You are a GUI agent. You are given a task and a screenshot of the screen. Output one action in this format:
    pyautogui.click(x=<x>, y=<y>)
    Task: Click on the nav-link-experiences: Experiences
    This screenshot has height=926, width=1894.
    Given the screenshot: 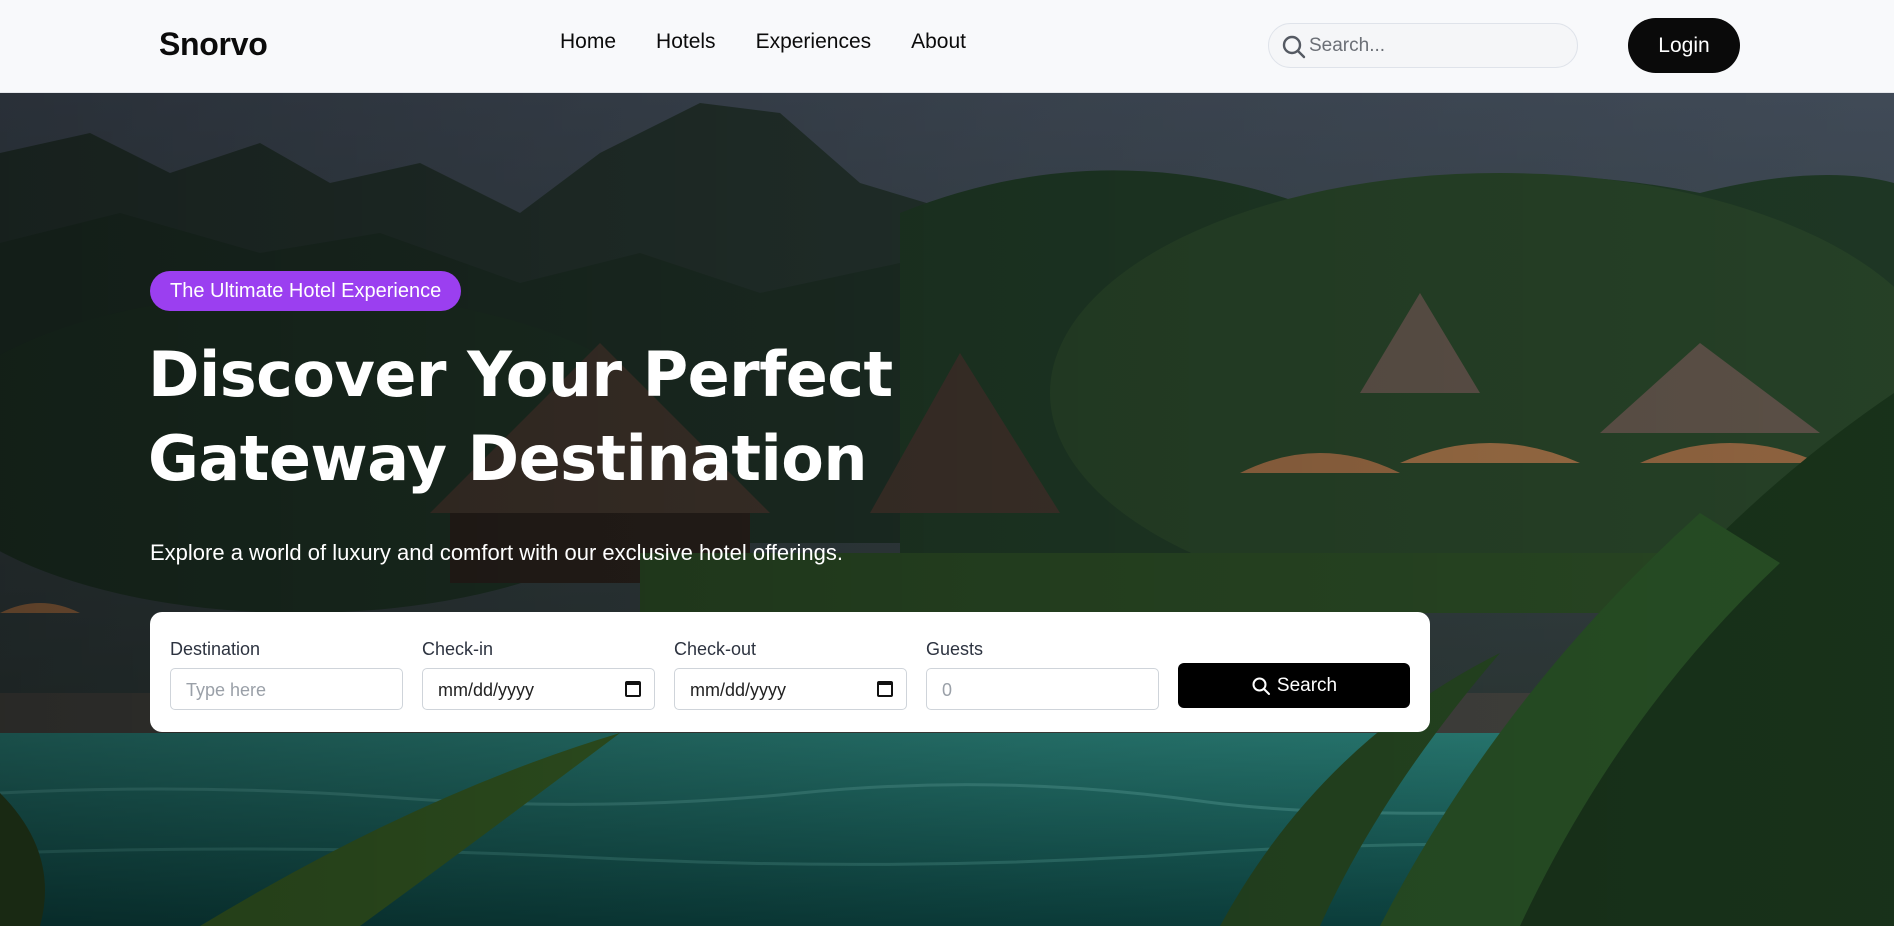 What is the action you would take?
    pyautogui.click(x=814, y=42)
    